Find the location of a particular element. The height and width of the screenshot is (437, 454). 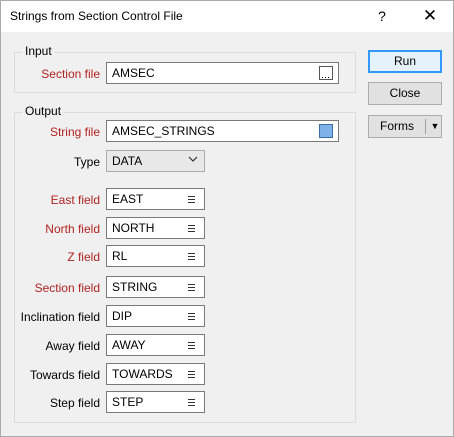

run-button: Run is located at coordinates (405, 61).